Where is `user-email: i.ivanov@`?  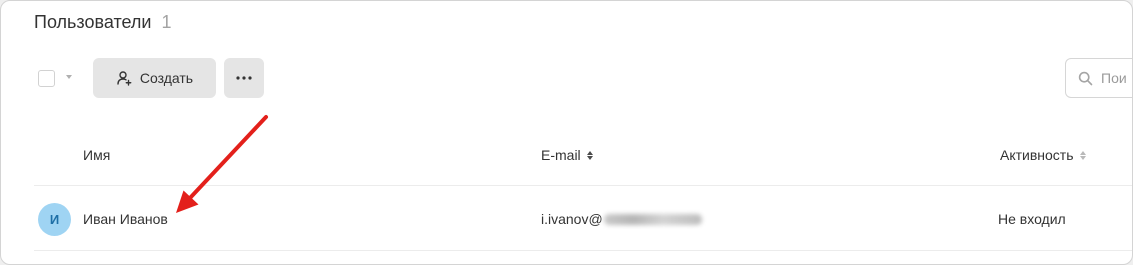 user-email: i.ivanov@ is located at coordinates (621, 219).